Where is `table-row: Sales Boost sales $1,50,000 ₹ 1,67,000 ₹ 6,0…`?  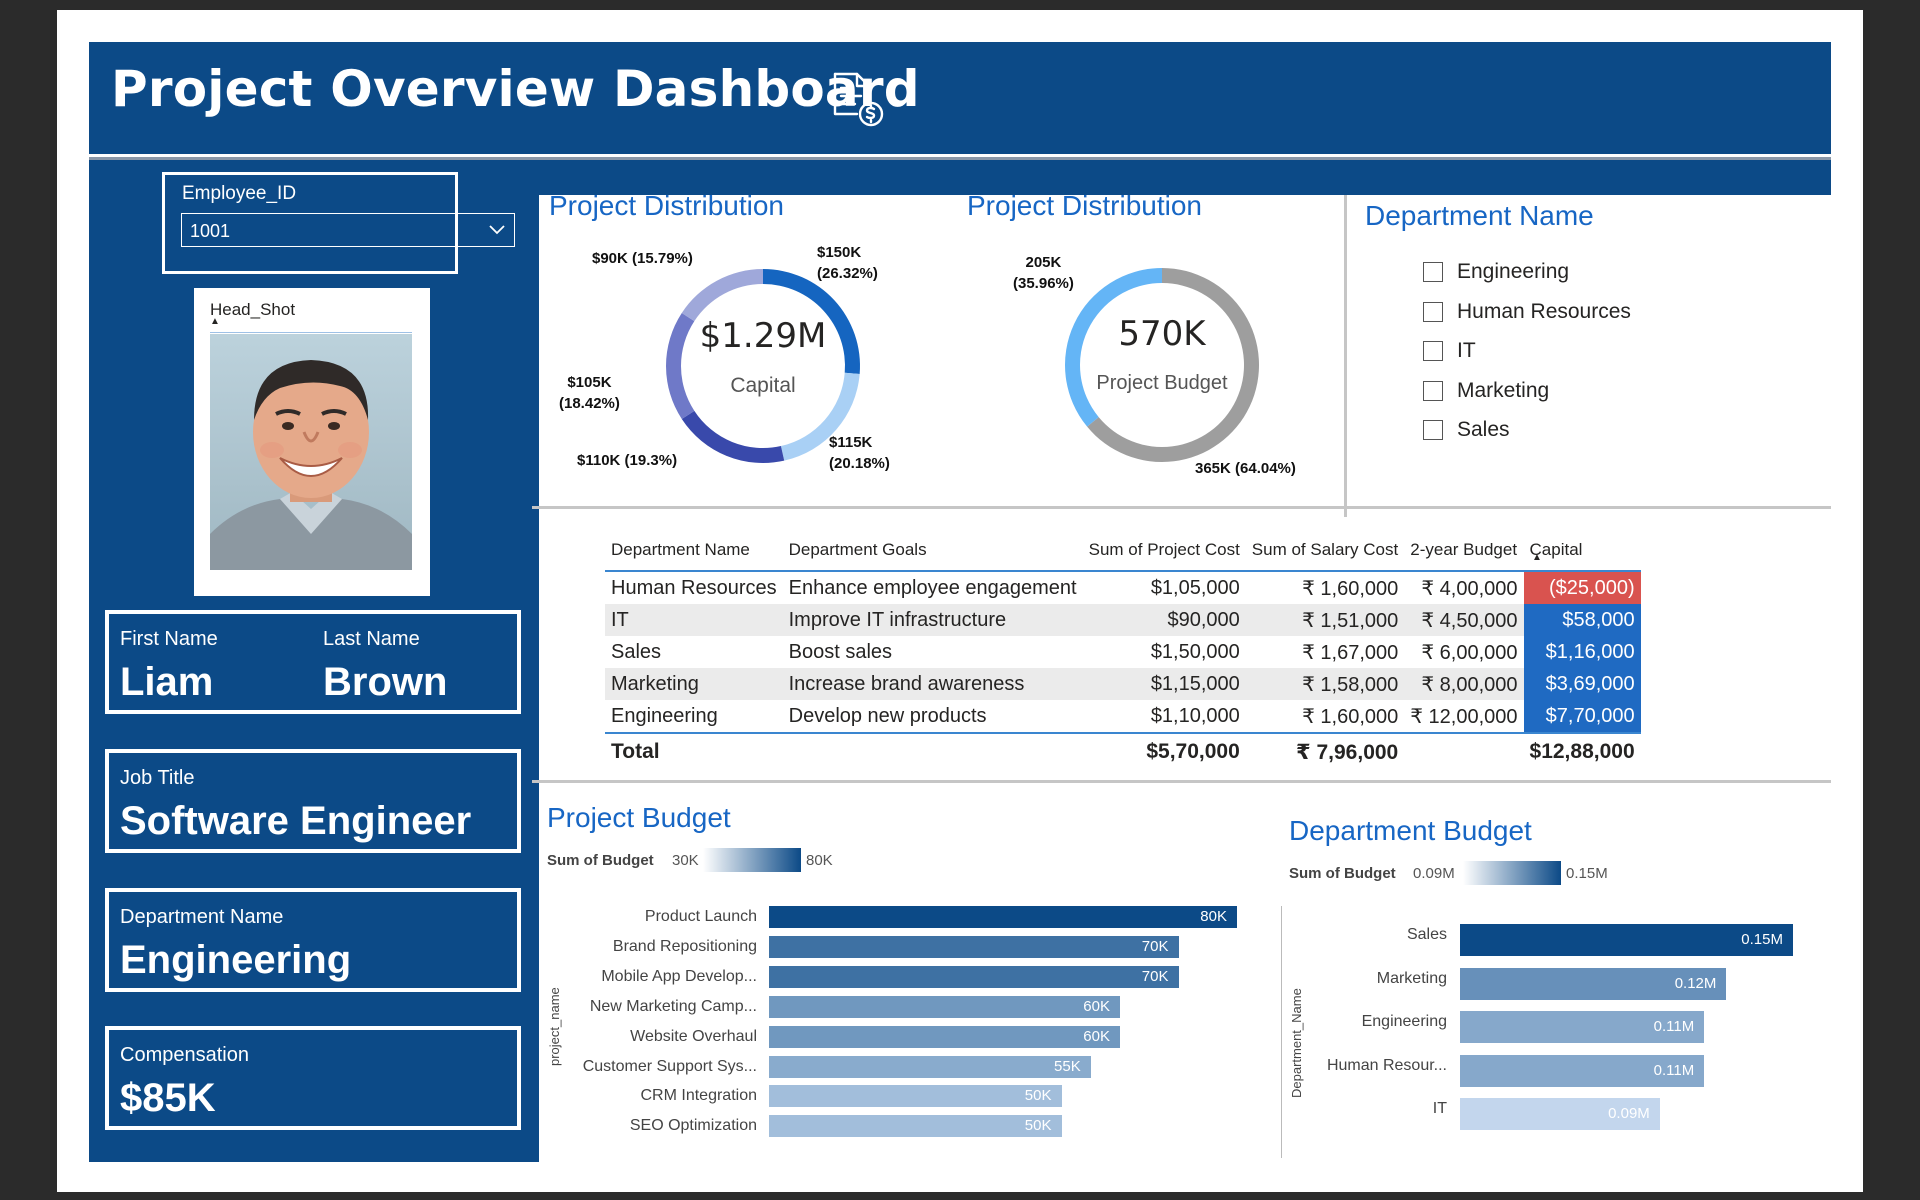 table-row: Sales Boost sales $1,50,000 ₹ 1,67,000 ₹ 6,0… is located at coordinates (1123, 652).